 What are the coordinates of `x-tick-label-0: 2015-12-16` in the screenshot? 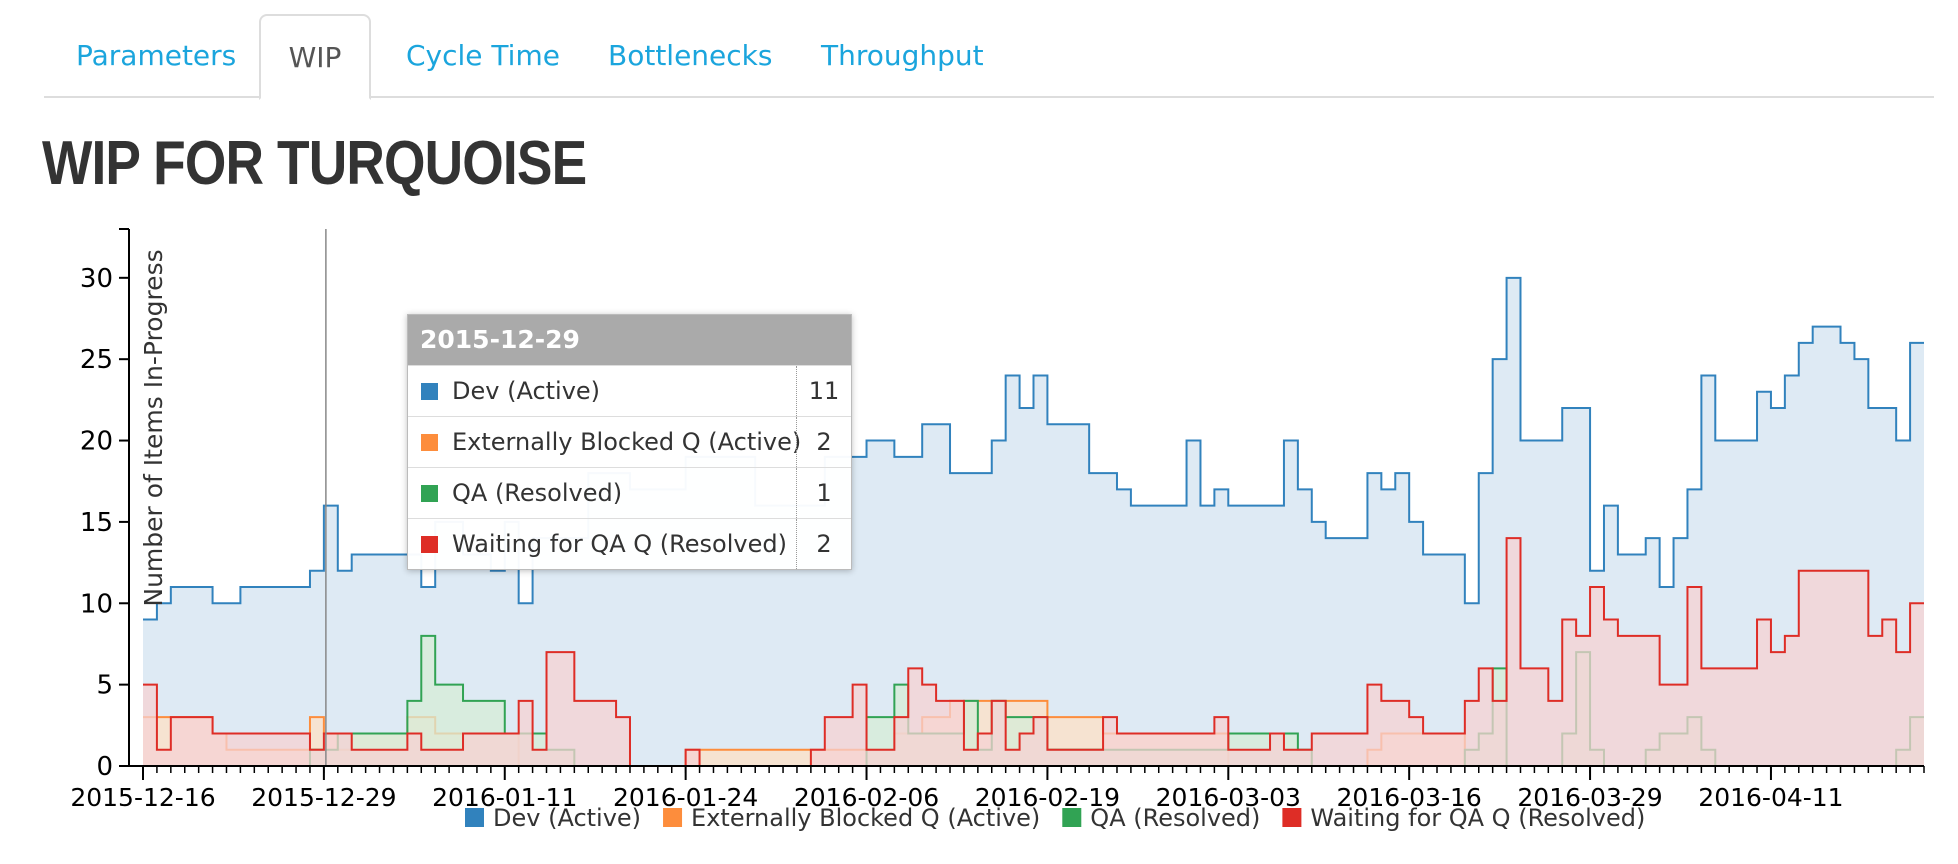 It's located at (142, 797).